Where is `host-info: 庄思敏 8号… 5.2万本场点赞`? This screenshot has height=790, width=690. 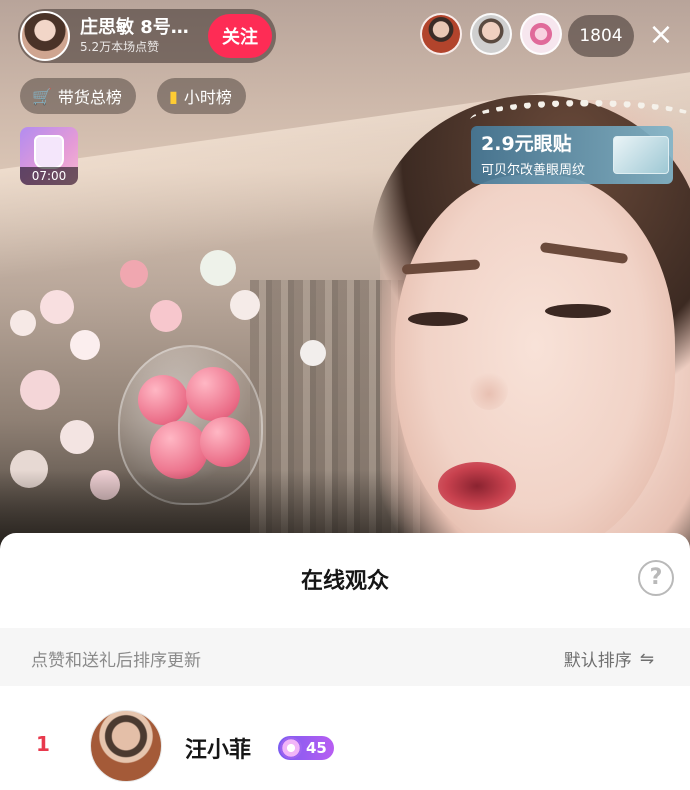
host-info: 庄思敏 8号… 5.2万本场点赞 is located at coordinates (146, 36).